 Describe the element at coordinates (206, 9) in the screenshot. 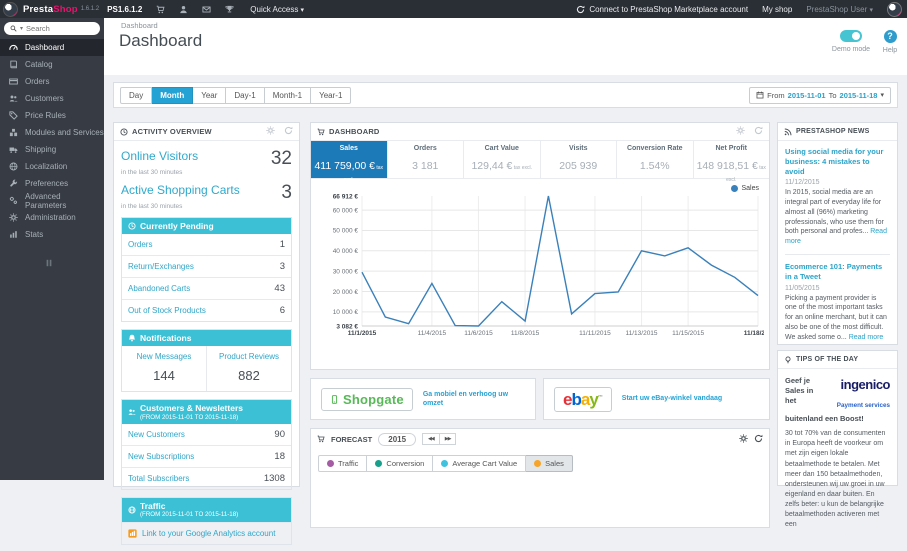

I see `messages-icon` at that location.